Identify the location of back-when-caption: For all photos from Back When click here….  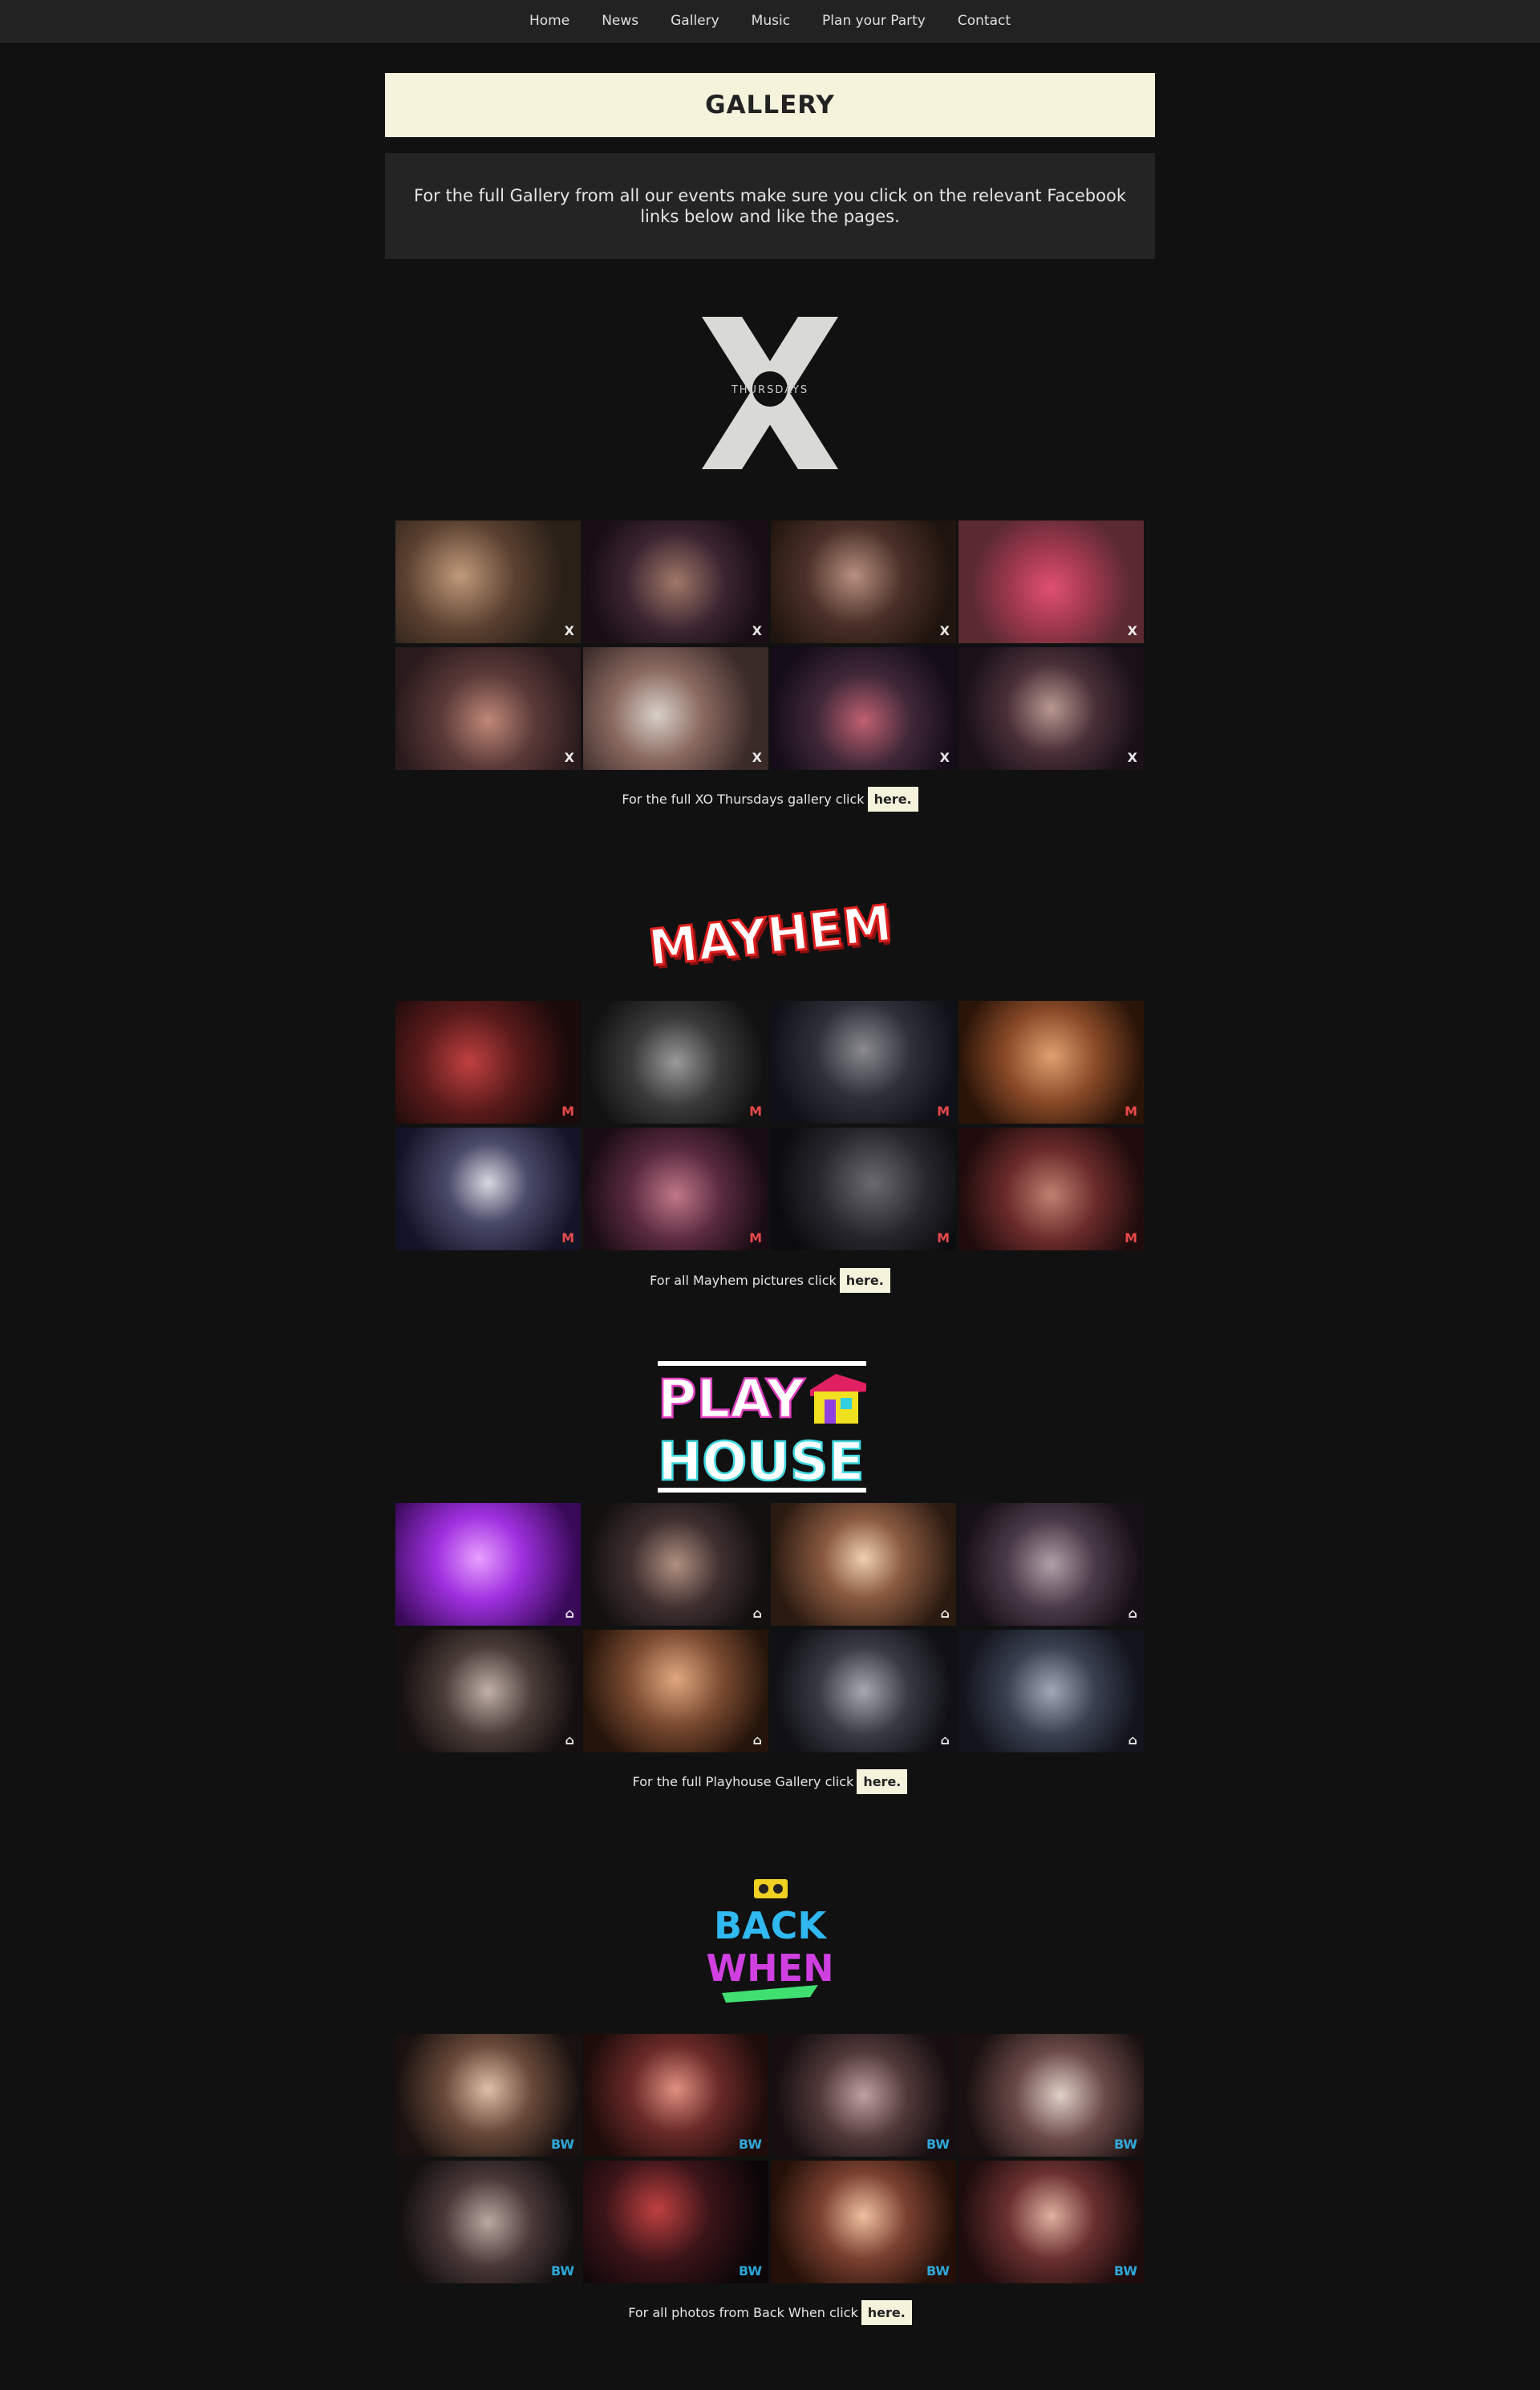
(770, 2312).